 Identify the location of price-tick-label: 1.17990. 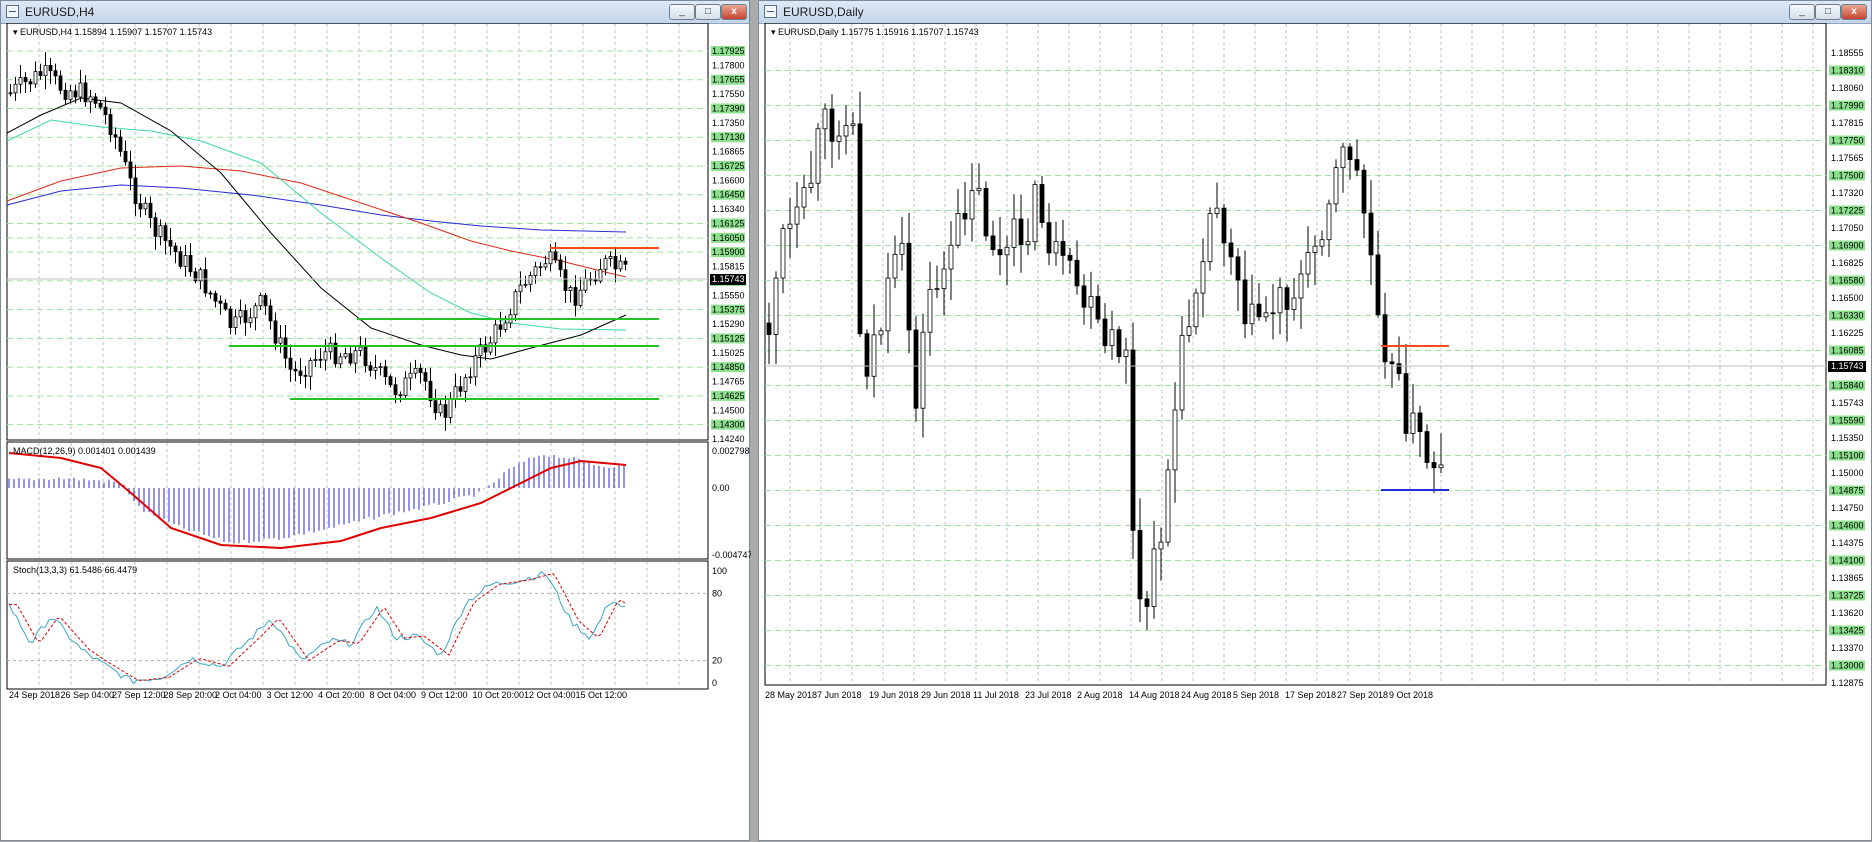
(1847, 106).